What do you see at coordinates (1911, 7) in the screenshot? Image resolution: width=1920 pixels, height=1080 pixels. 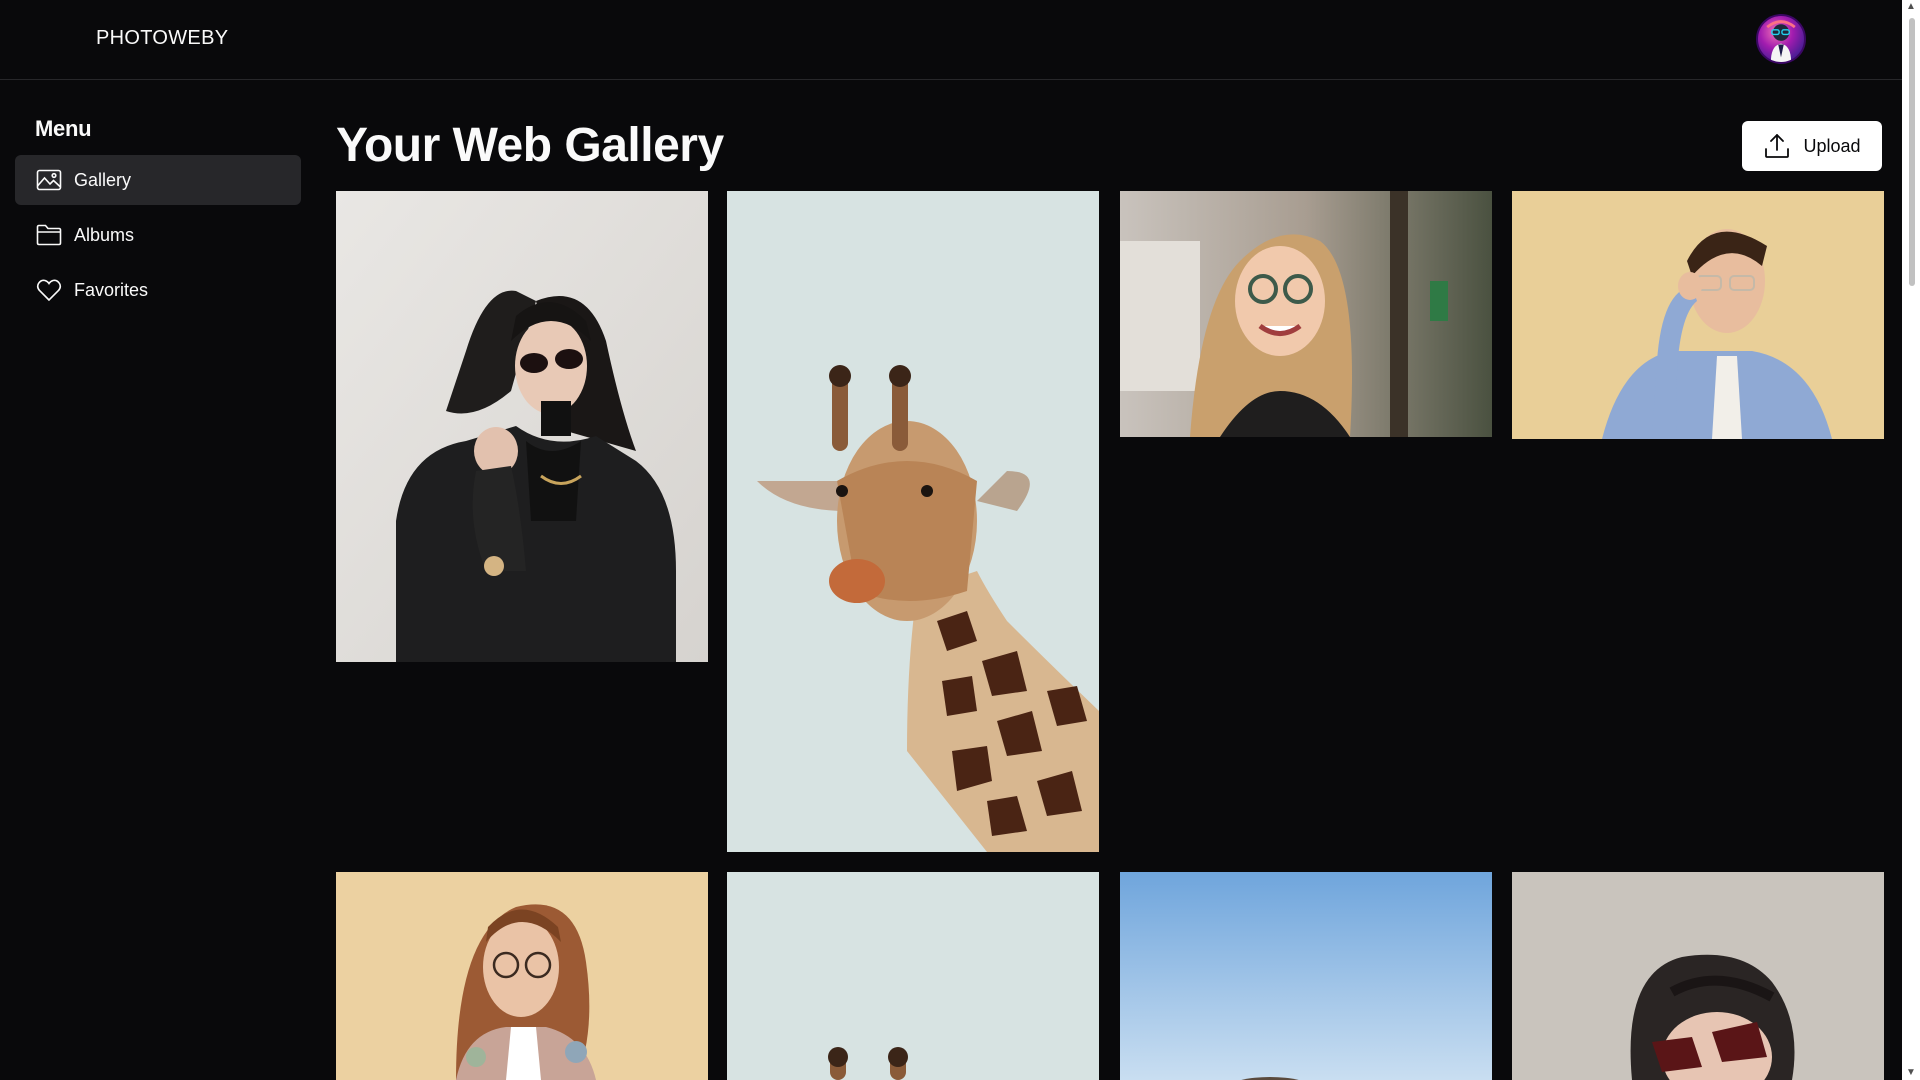 I see `scroll-up-icon: ▲` at bounding box center [1911, 7].